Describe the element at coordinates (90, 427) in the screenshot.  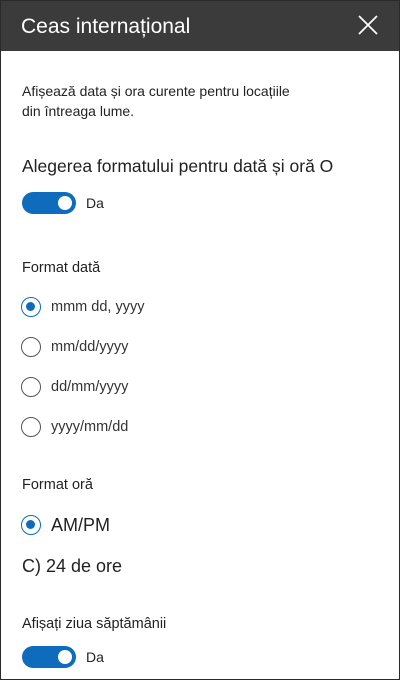
I see `radio-label: yyyy/mm/dd` at that location.